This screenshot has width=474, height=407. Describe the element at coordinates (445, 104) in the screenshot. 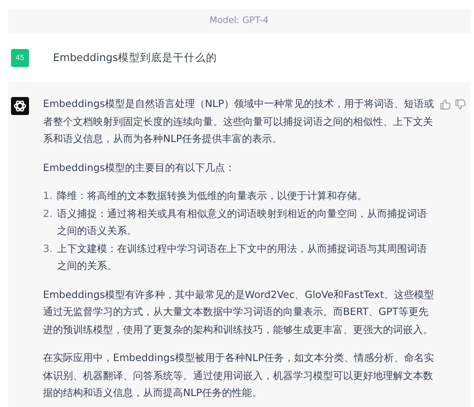

I see `thumbs-up-icon` at that location.